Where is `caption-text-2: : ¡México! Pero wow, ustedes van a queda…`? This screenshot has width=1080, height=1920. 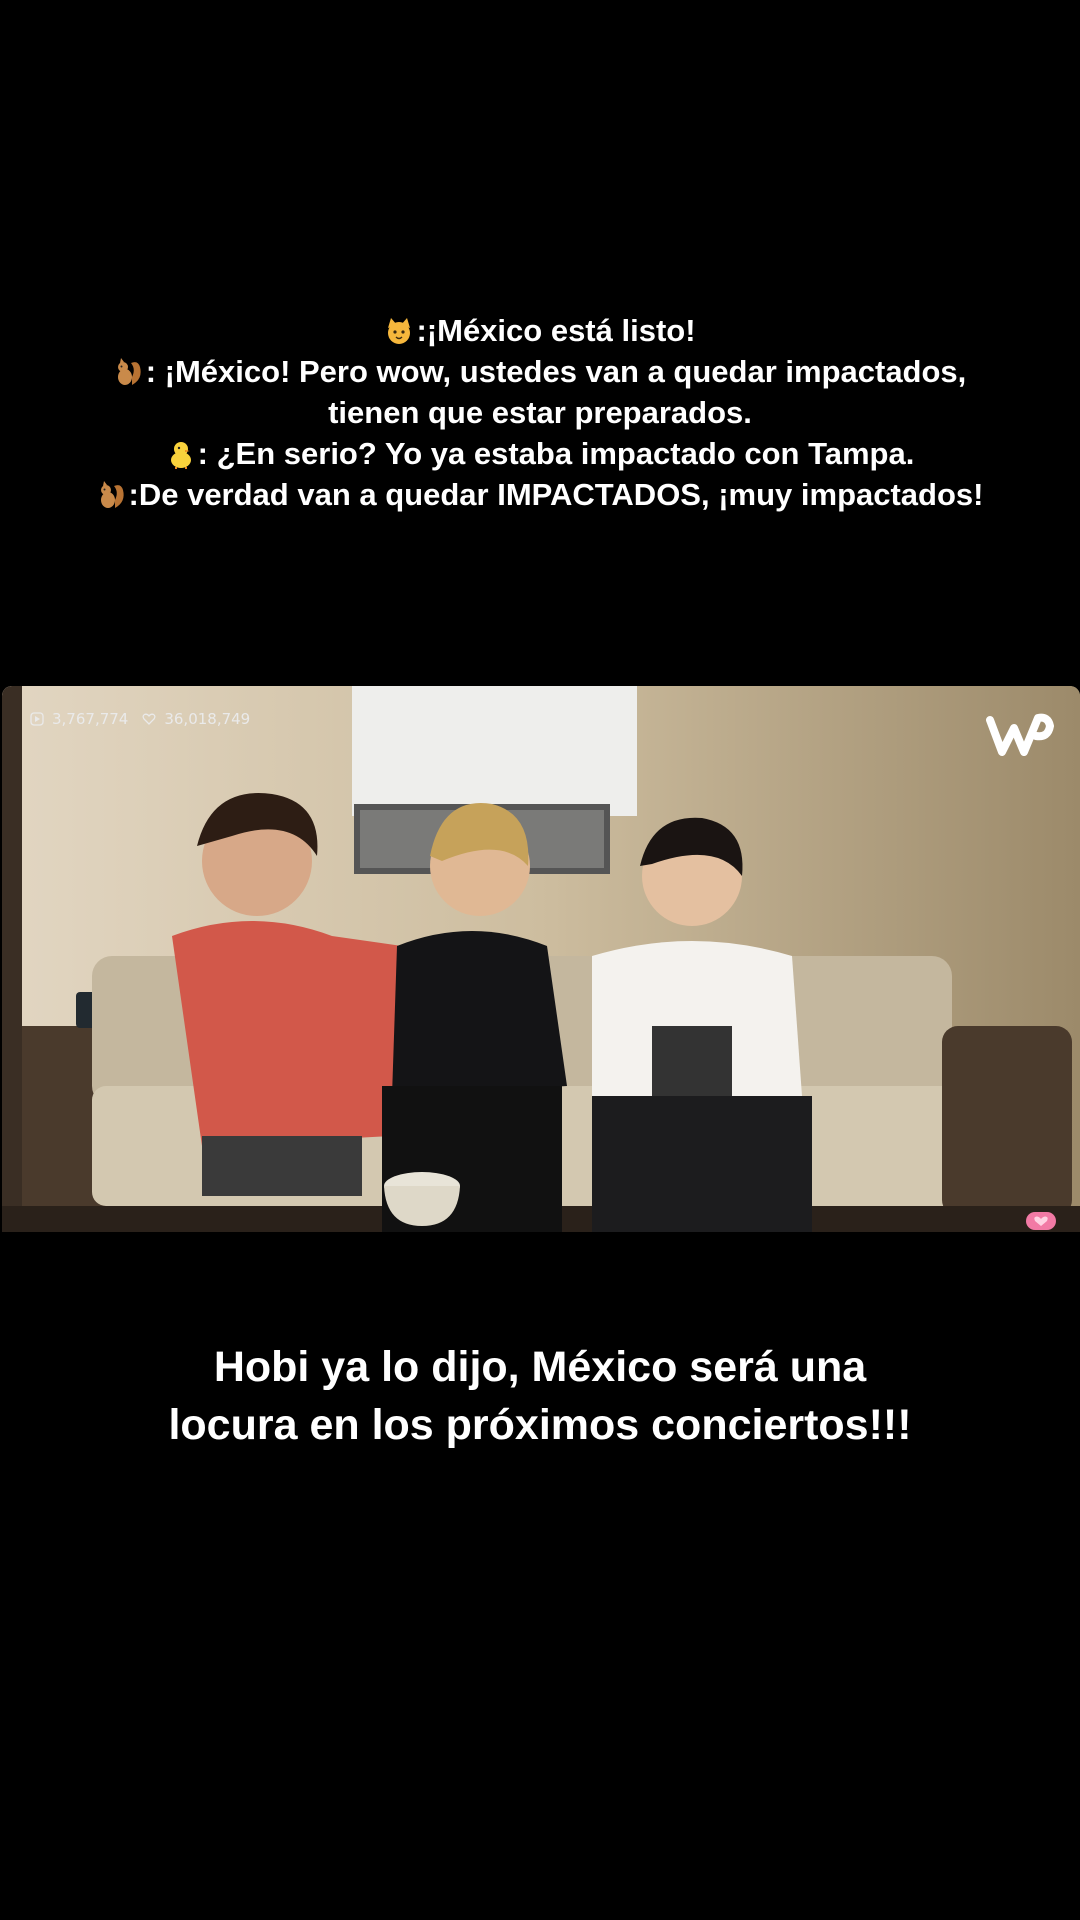
caption-text-2: : ¡México! Pero wow, ustedes van a queda… is located at coordinates (556, 371).